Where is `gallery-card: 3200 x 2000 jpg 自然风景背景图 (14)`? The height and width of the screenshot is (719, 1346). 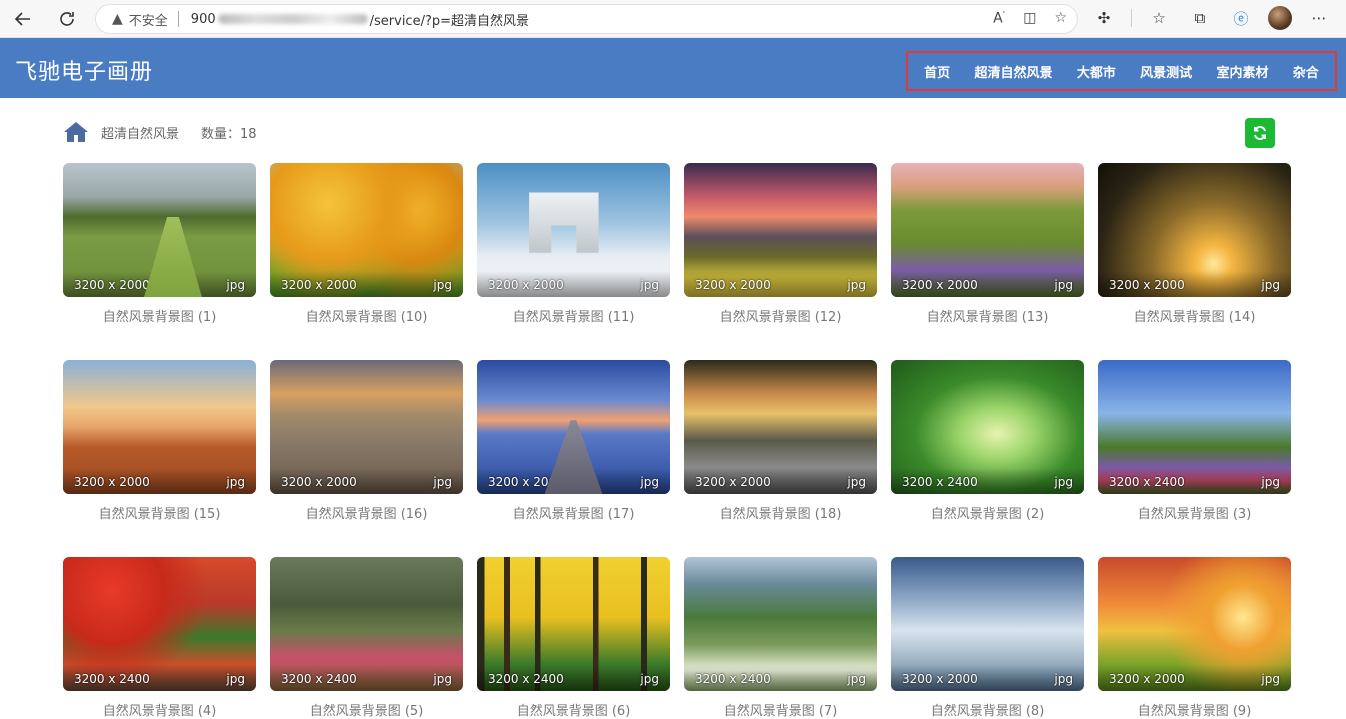
gallery-card: 3200 x 2000 jpg 自然风景背景图 (14) is located at coordinates (1194, 244).